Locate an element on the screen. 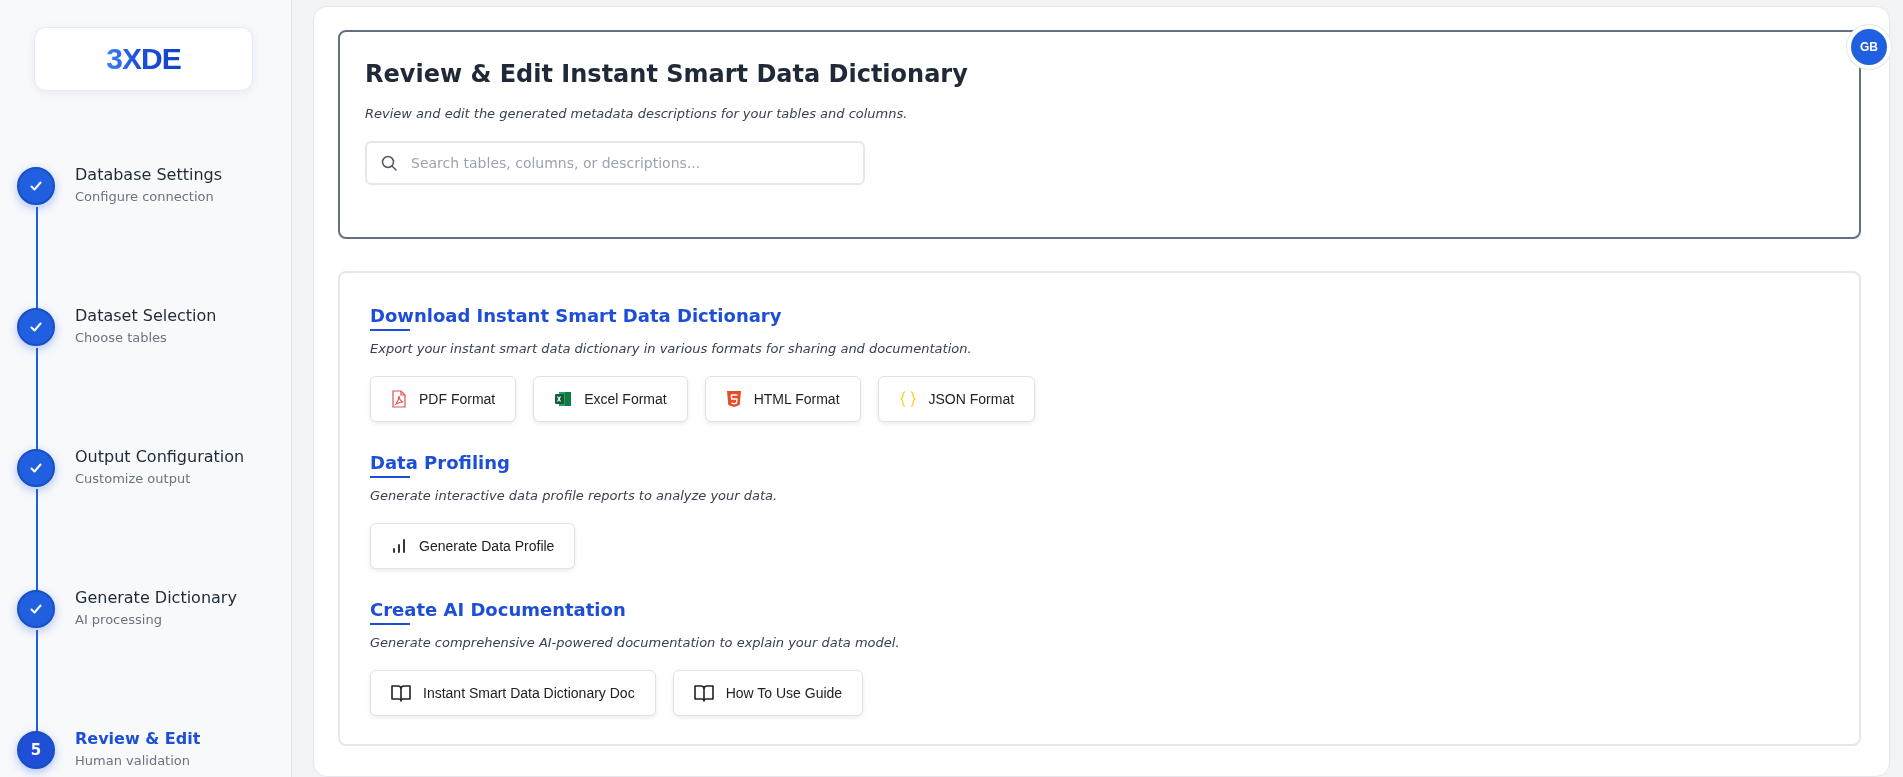 Image resolution: width=1903 pixels, height=777 pixels. action-button: JSON Format is located at coordinates (956, 399).